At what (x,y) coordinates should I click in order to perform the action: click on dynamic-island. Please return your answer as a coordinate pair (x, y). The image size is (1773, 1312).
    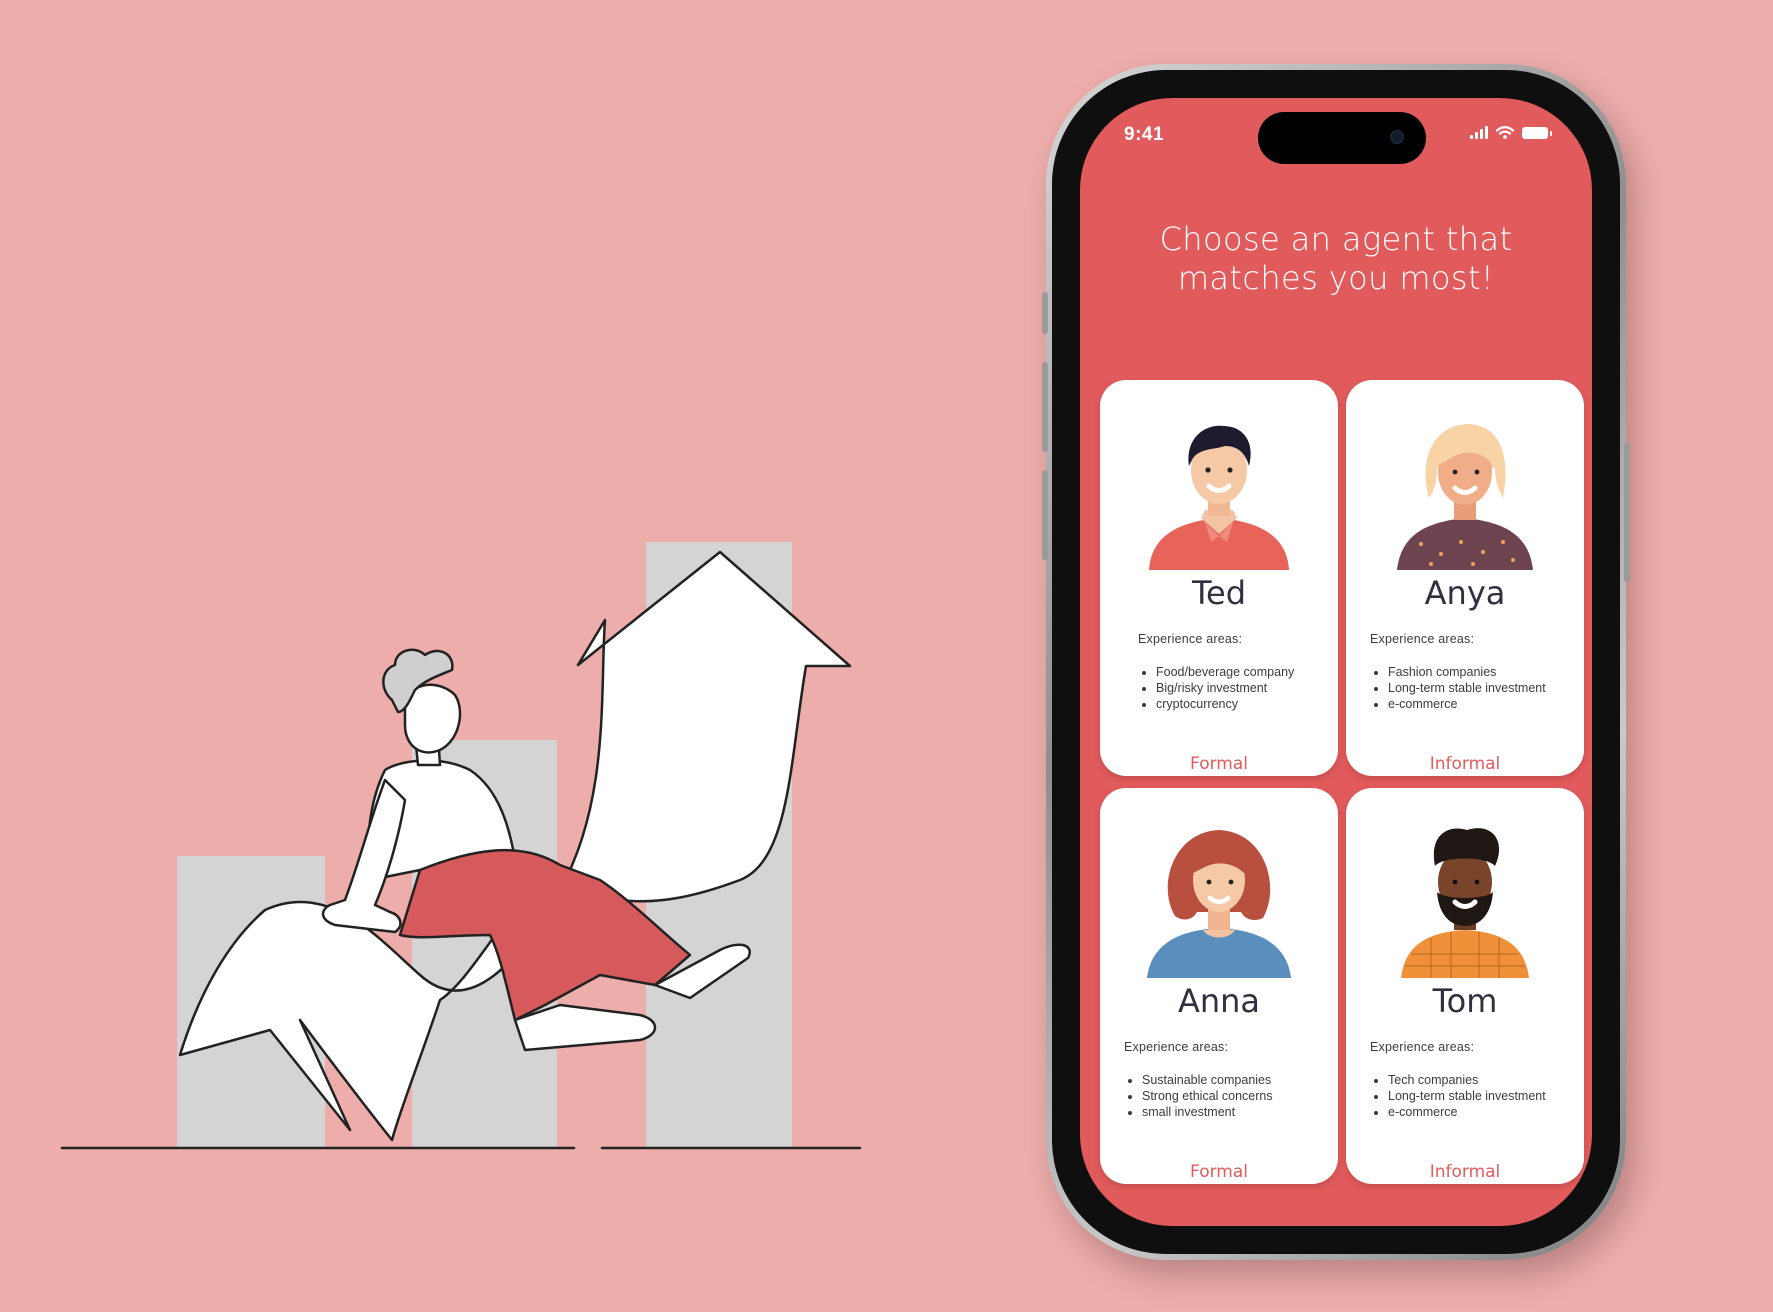
    Looking at the image, I should click on (1342, 138).